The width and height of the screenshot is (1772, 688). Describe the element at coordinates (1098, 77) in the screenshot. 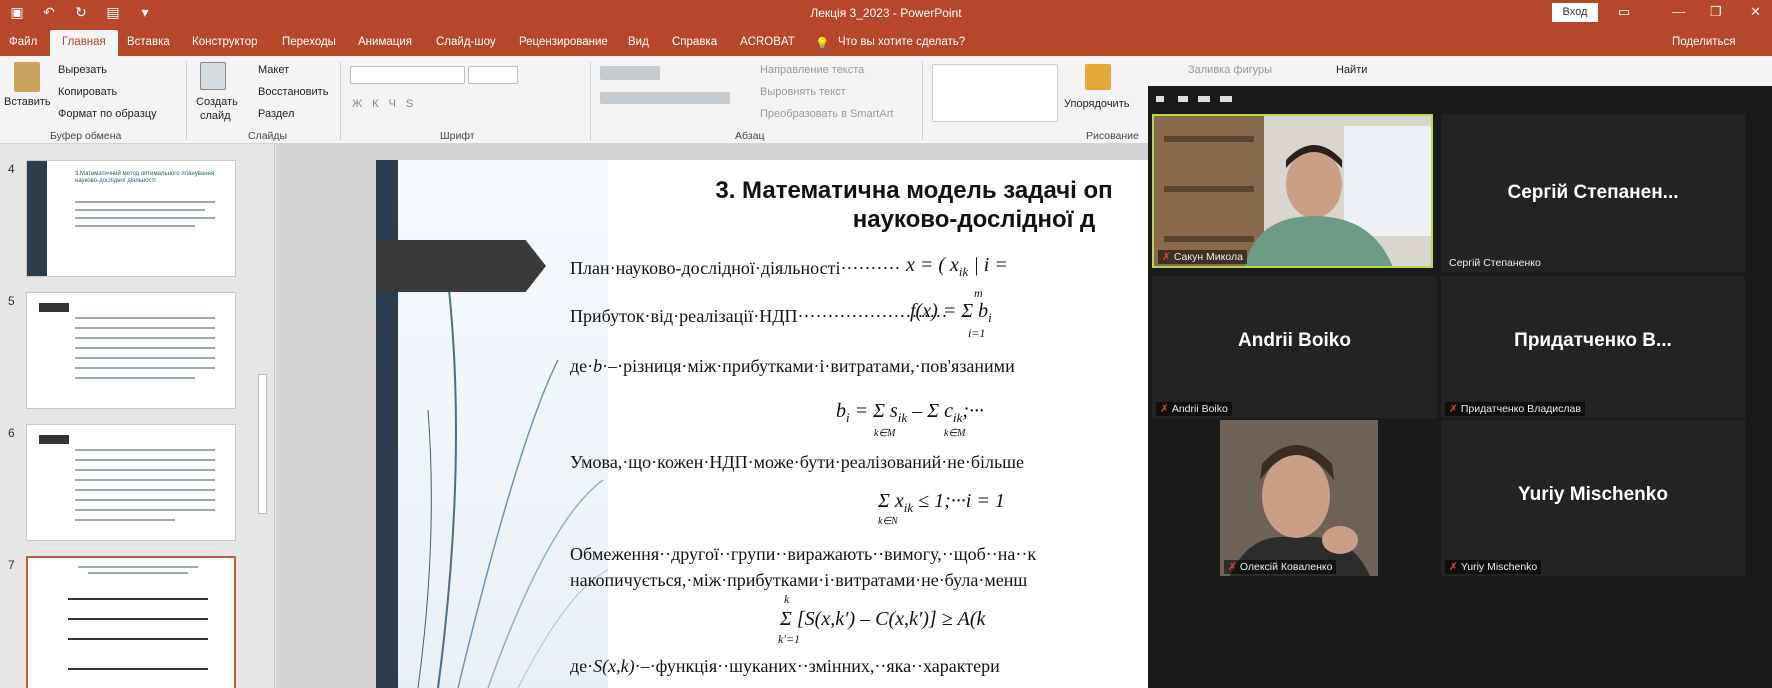

I see `arrange-icon` at that location.